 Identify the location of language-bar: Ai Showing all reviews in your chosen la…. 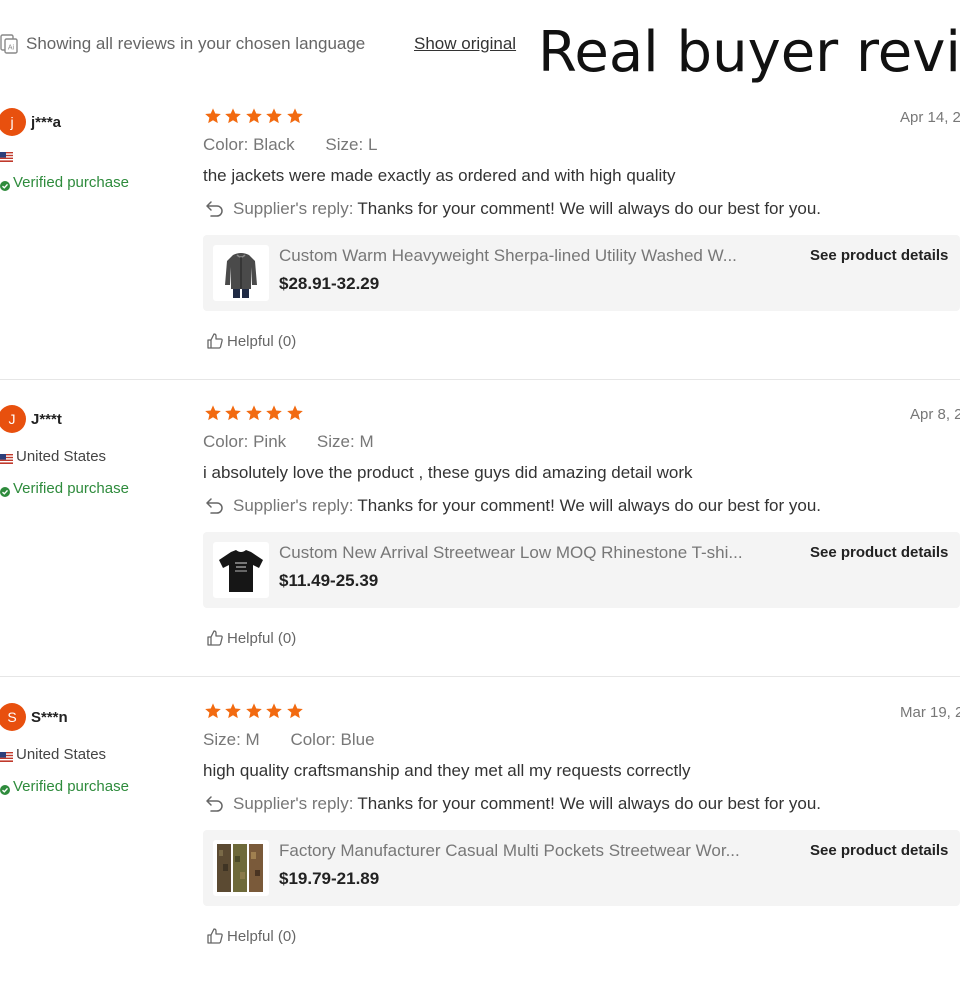
(480, 53).